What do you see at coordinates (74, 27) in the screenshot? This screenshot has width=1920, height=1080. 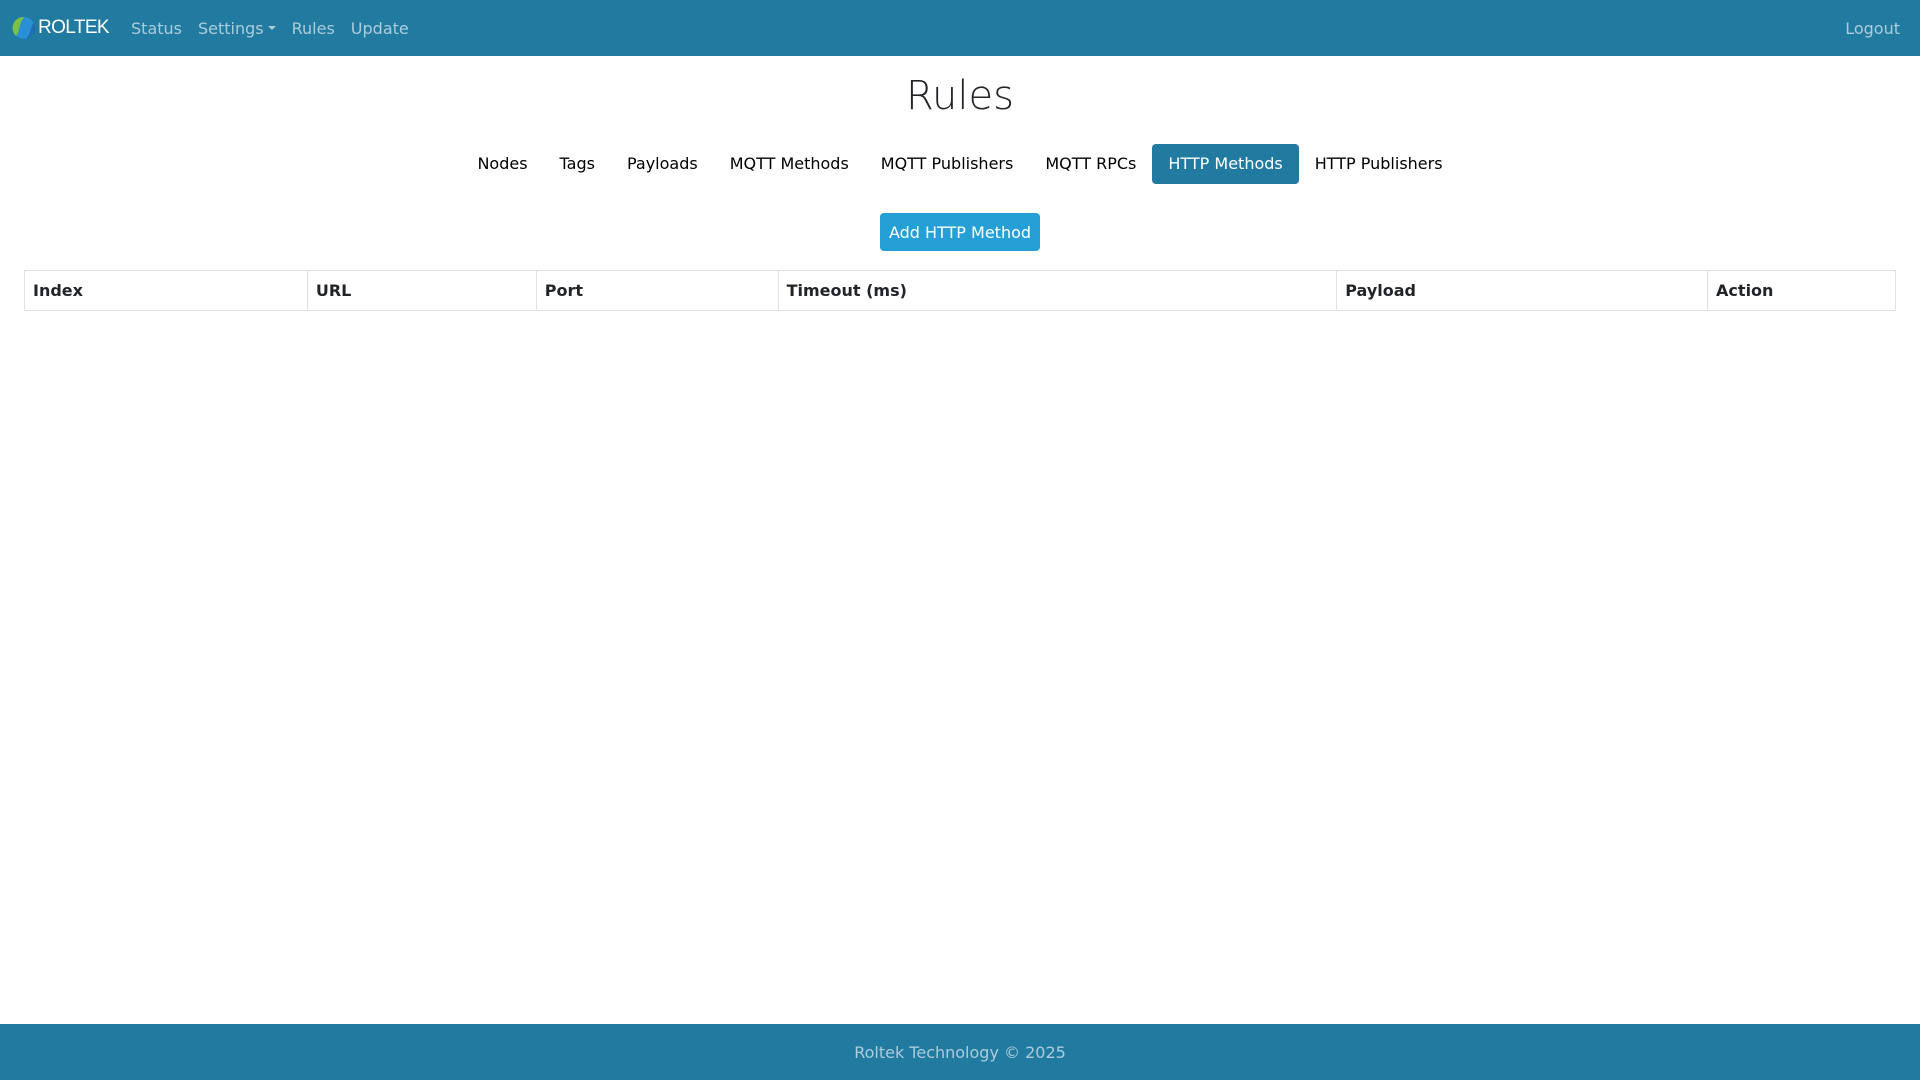 I see `brand-name: ROLTEK` at bounding box center [74, 27].